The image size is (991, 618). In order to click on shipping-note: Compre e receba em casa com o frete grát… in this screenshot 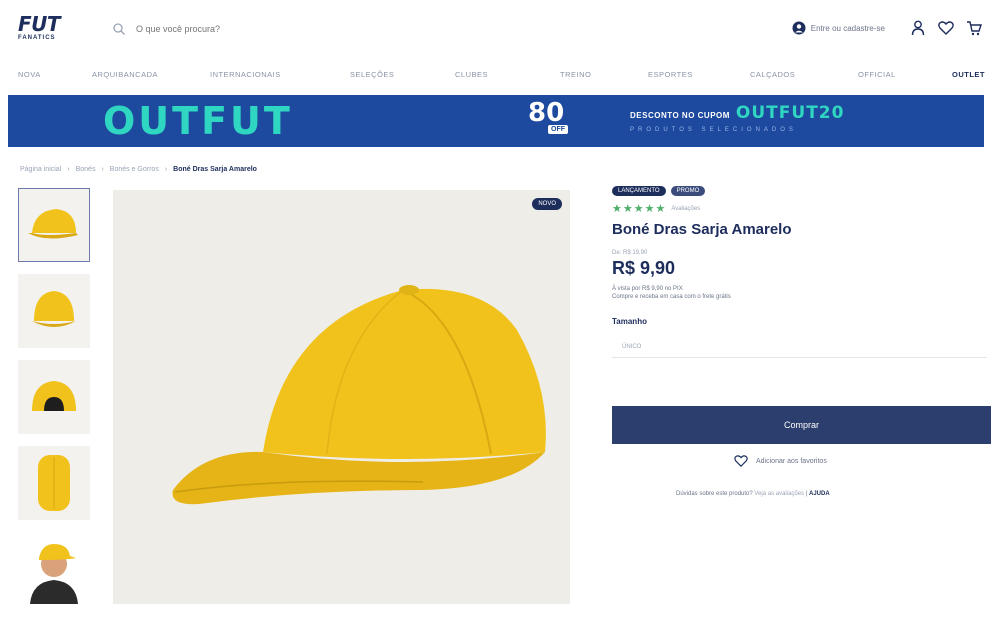, I will do `click(671, 297)`.